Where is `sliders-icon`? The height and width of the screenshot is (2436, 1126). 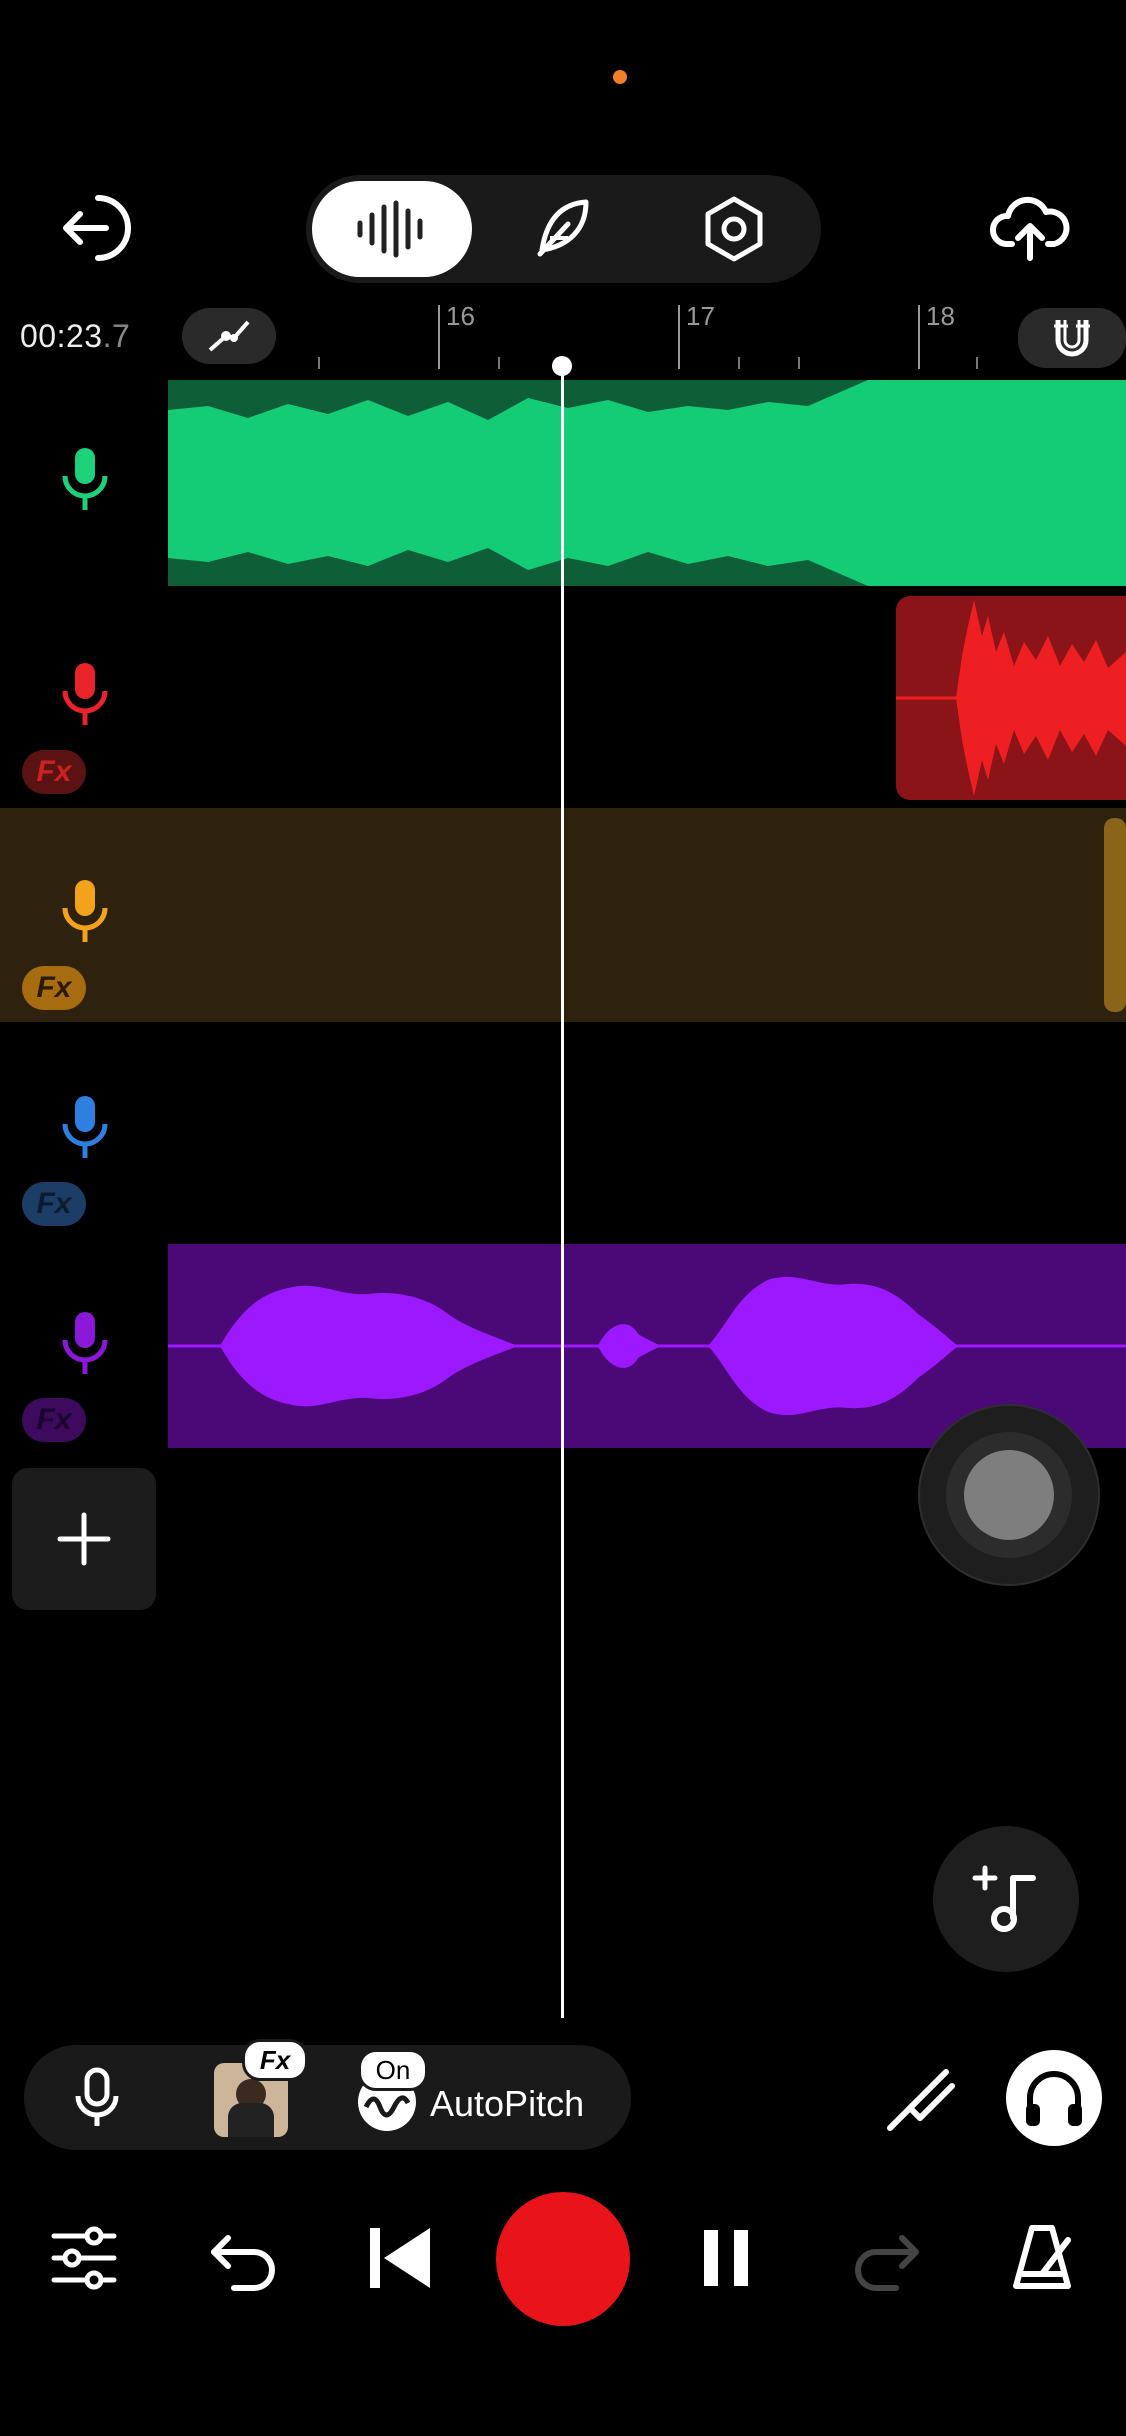 sliders-icon is located at coordinates (84, 2258).